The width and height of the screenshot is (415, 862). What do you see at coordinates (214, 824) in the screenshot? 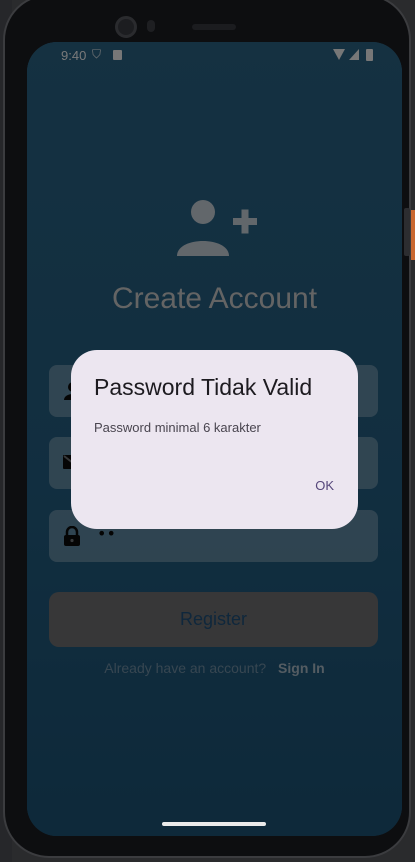
I see `home-indicator` at bounding box center [214, 824].